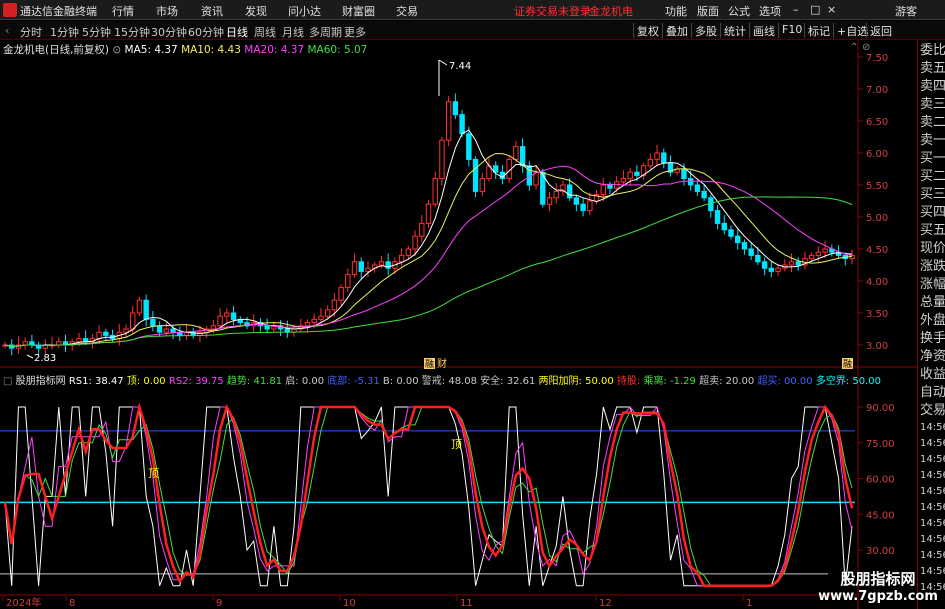 This screenshot has height=609, width=945. What do you see at coordinates (791, 30) in the screenshot?
I see `f10-button: F10` at bounding box center [791, 30].